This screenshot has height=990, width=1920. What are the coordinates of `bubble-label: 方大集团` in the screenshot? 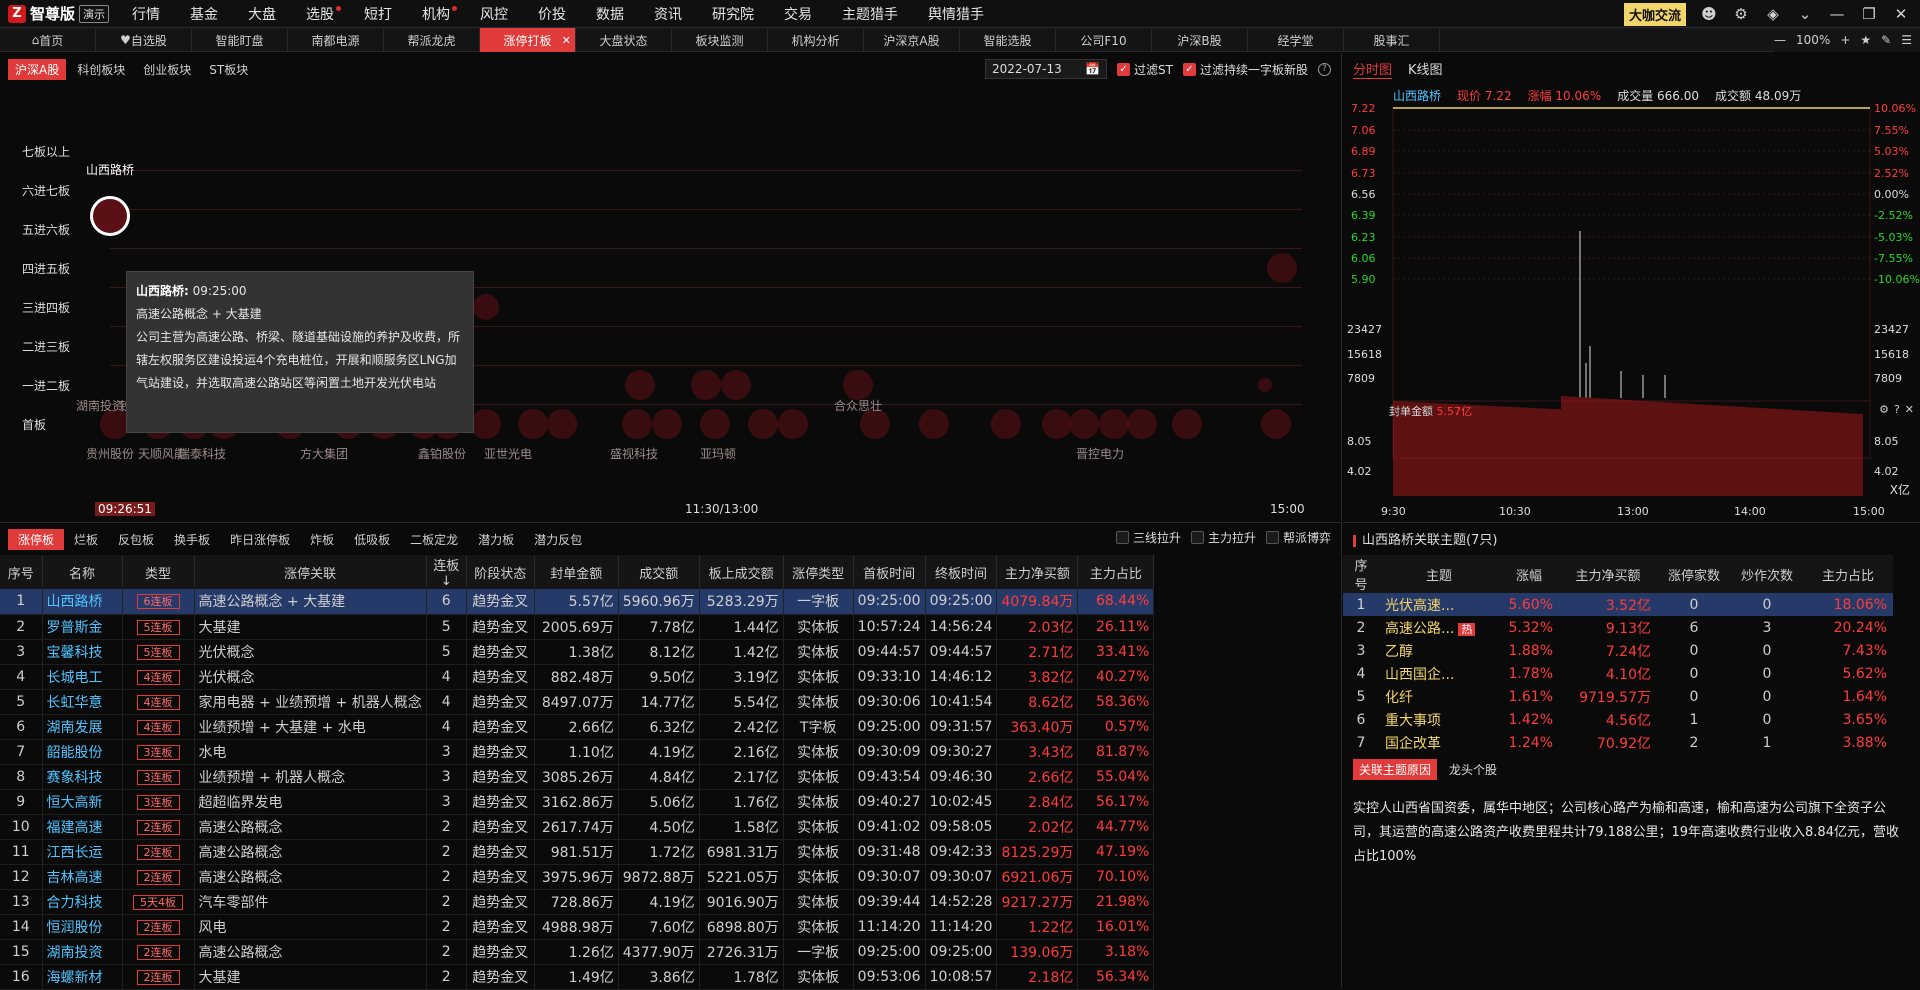 It's located at (324, 454).